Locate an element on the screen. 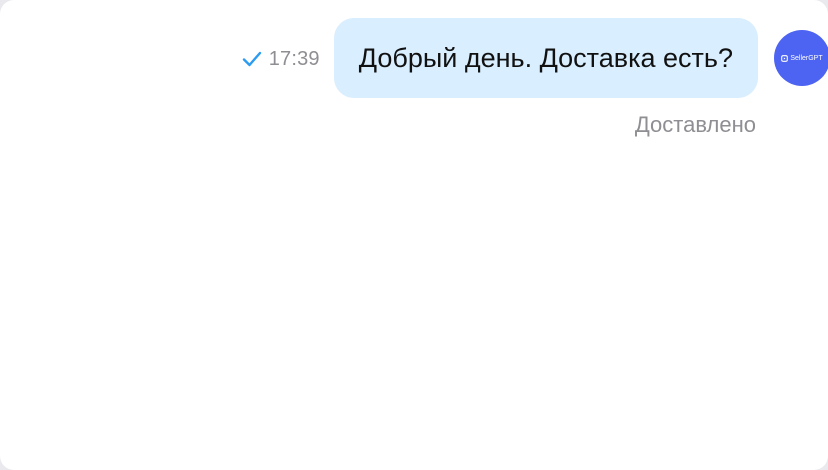 The width and height of the screenshot is (828, 470). check-icon is located at coordinates (252, 59).